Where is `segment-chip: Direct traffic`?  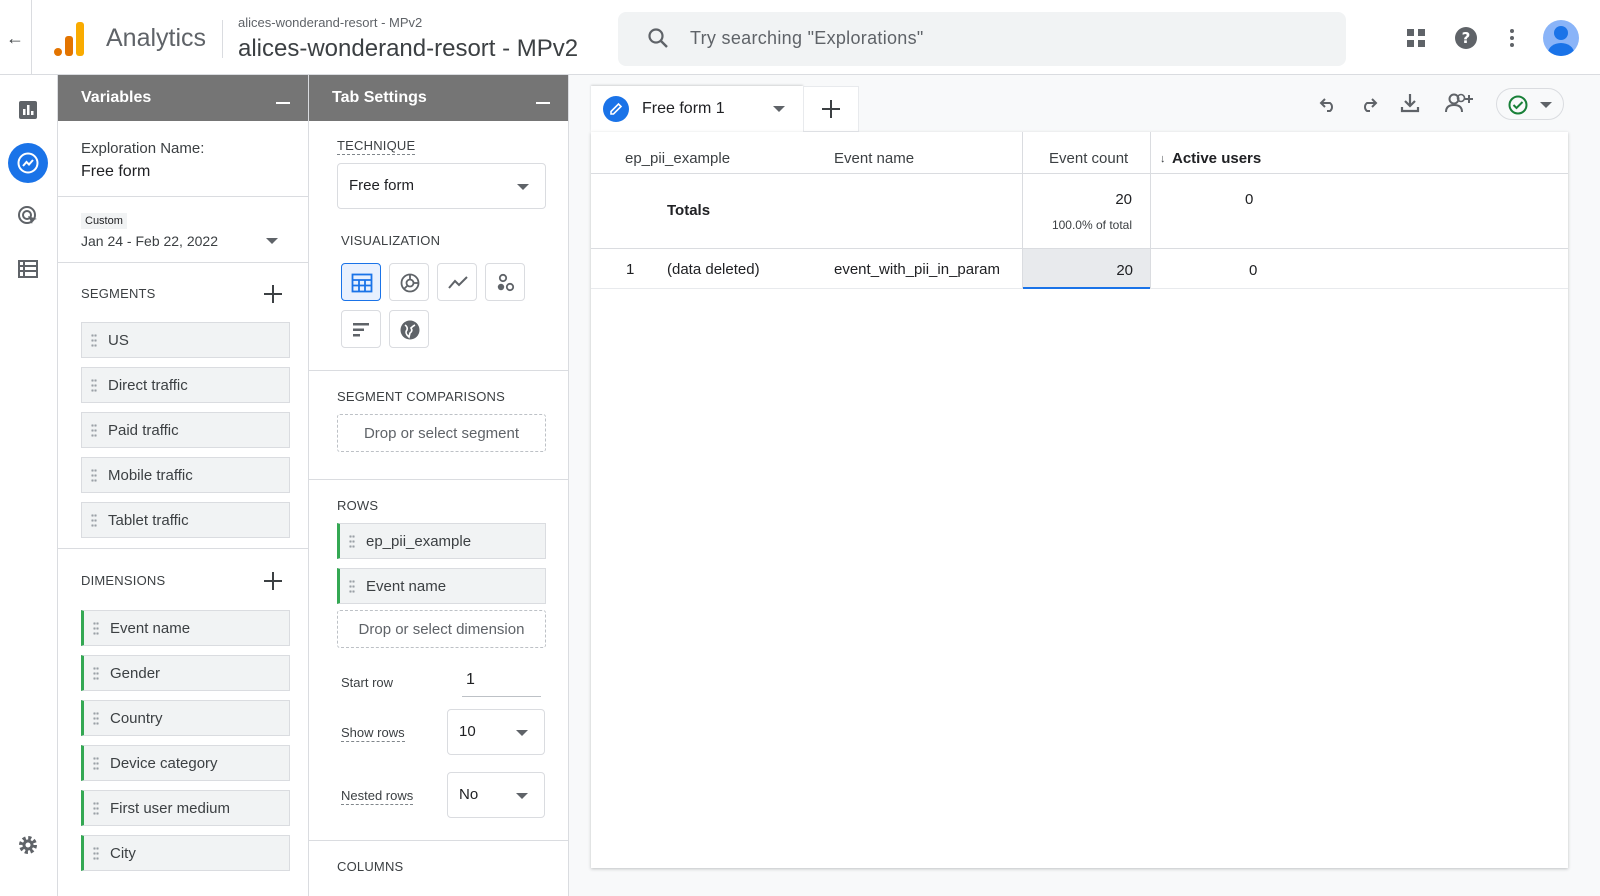 segment-chip: Direct traffic is located at coordinates (185, 385).